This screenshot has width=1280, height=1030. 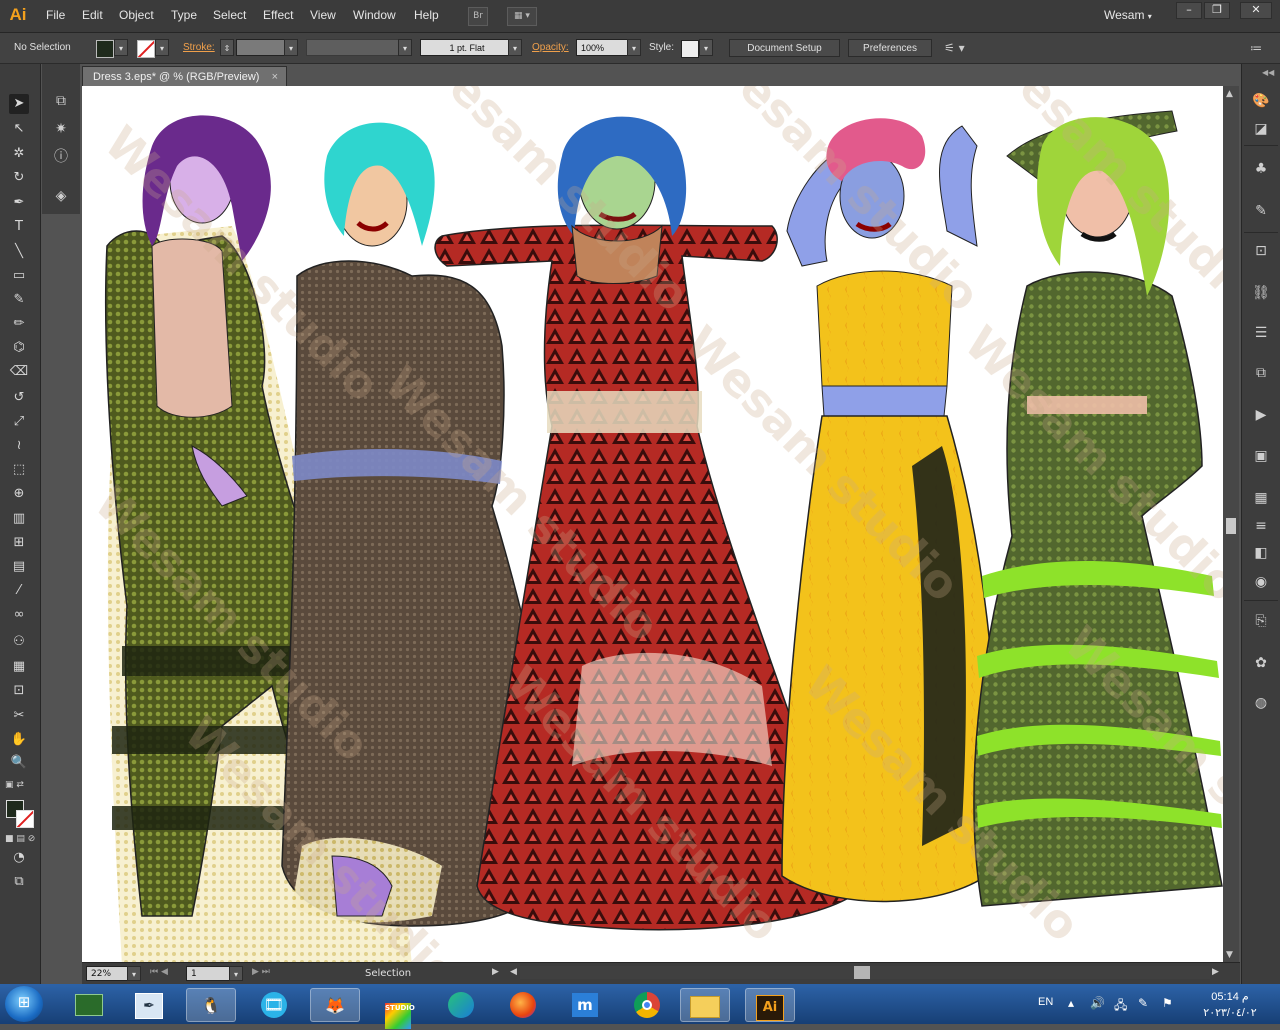 I want to click on firefox-icon, so click(x=523, y=1005).